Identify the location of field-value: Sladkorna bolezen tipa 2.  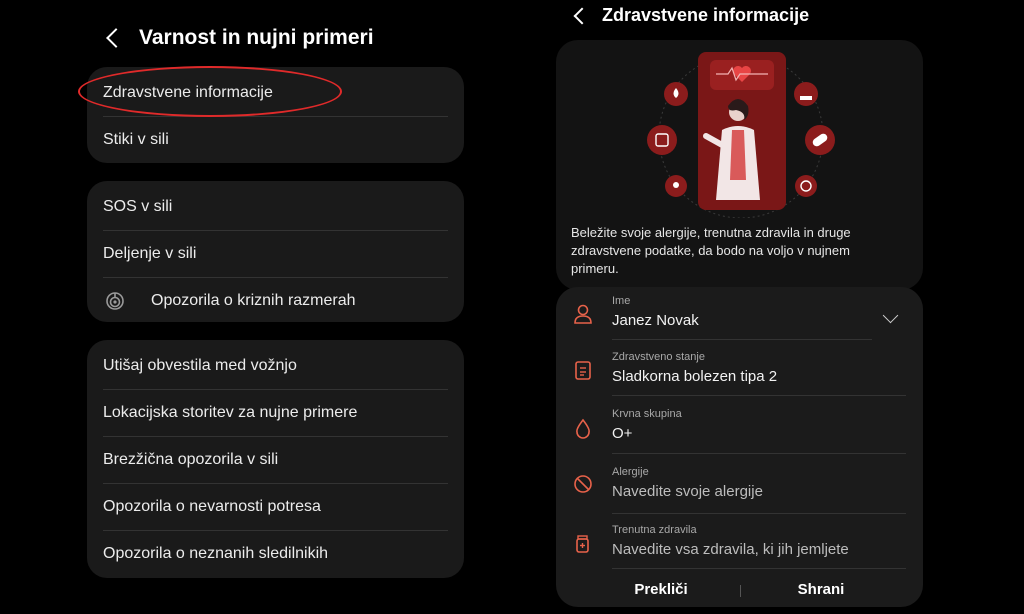
(695, 376).